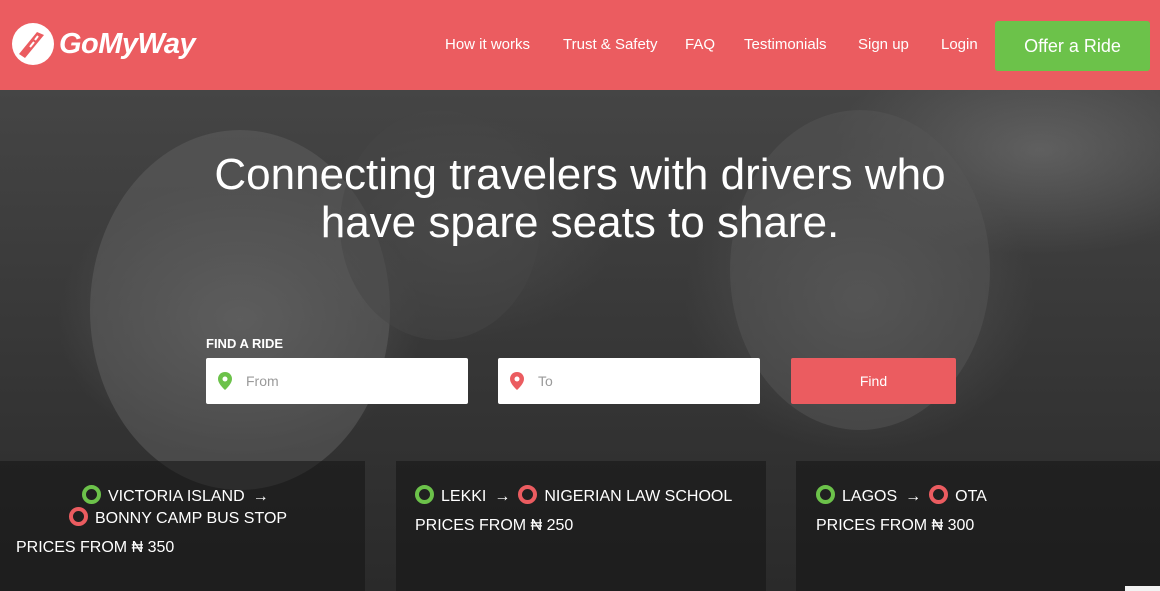 This screenshot has height=591, width=1160. Describe the element at coordinates (959, 44) in the screenshot. I see `nav-login: Login` at that location.